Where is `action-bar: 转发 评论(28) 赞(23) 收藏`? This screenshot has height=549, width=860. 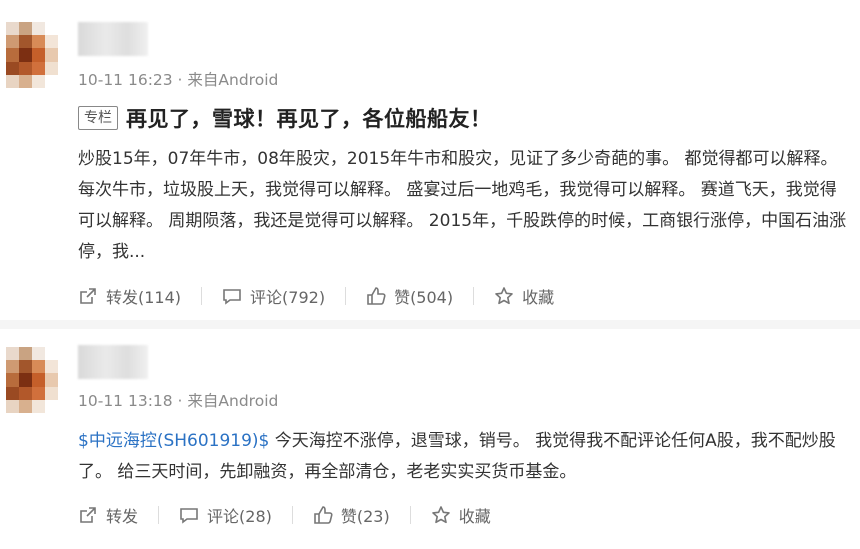
action-bar: 转发 评论(28) 赞(23) 收藏 is located at coordinates (284, 515).